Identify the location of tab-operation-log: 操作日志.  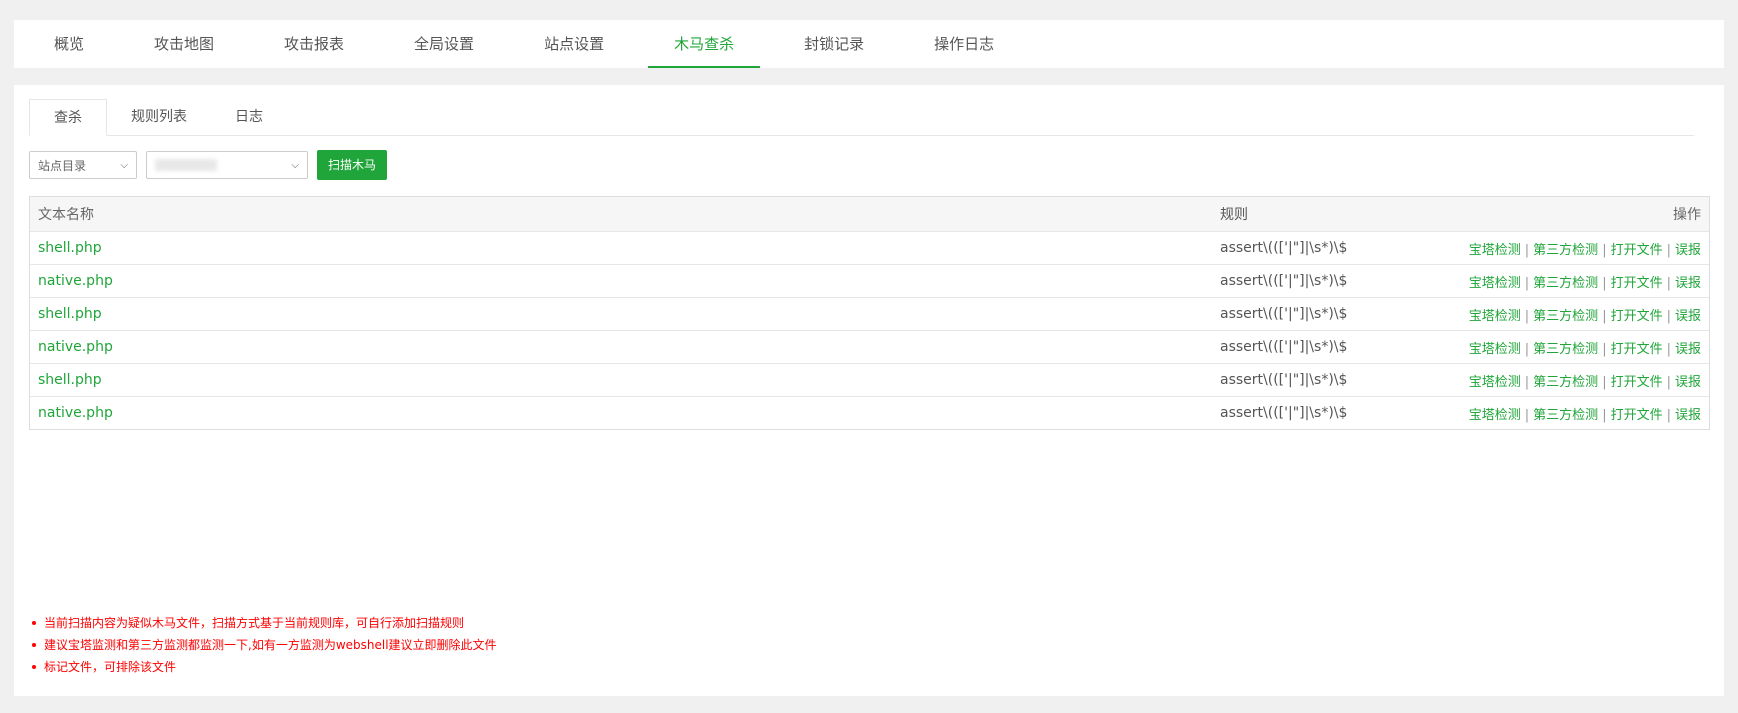
(964, 44).